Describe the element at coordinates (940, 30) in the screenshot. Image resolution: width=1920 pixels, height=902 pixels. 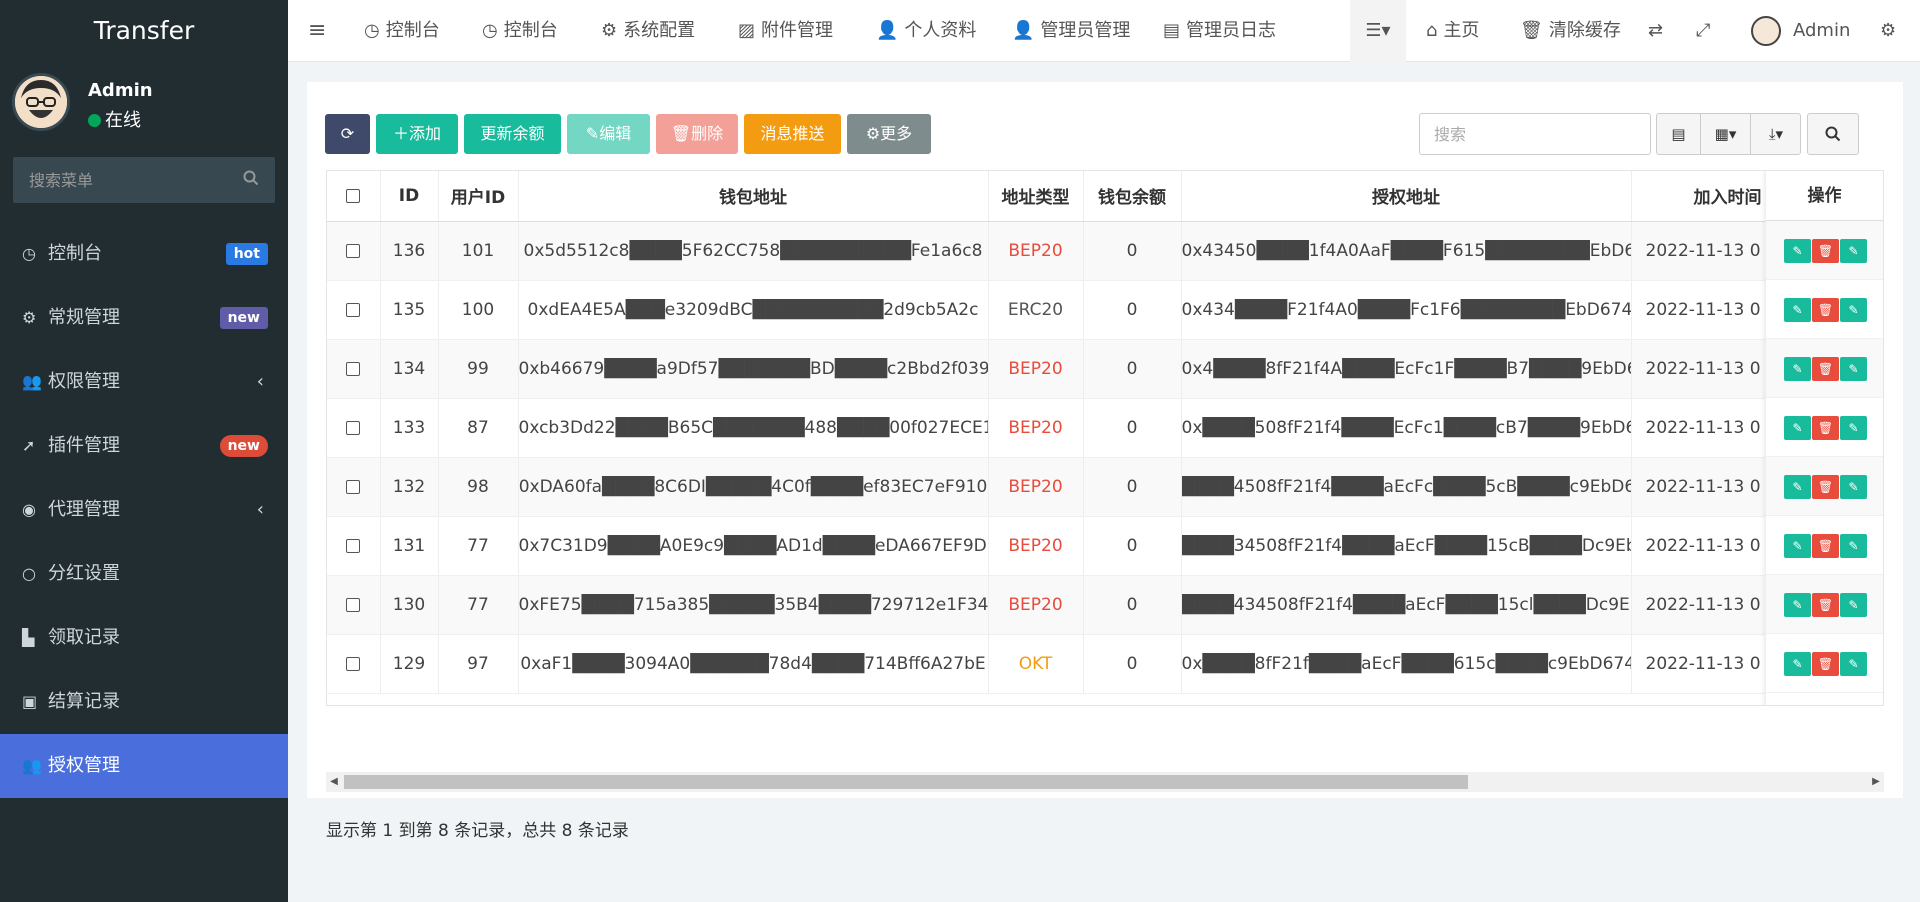
I see `tab-label: 个人资料` at that location.